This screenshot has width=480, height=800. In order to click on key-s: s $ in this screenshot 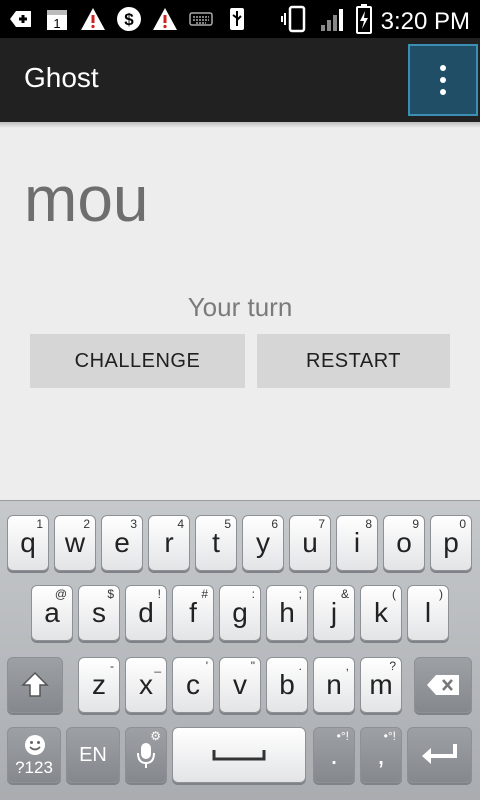, I will do `click(99, 613)`.